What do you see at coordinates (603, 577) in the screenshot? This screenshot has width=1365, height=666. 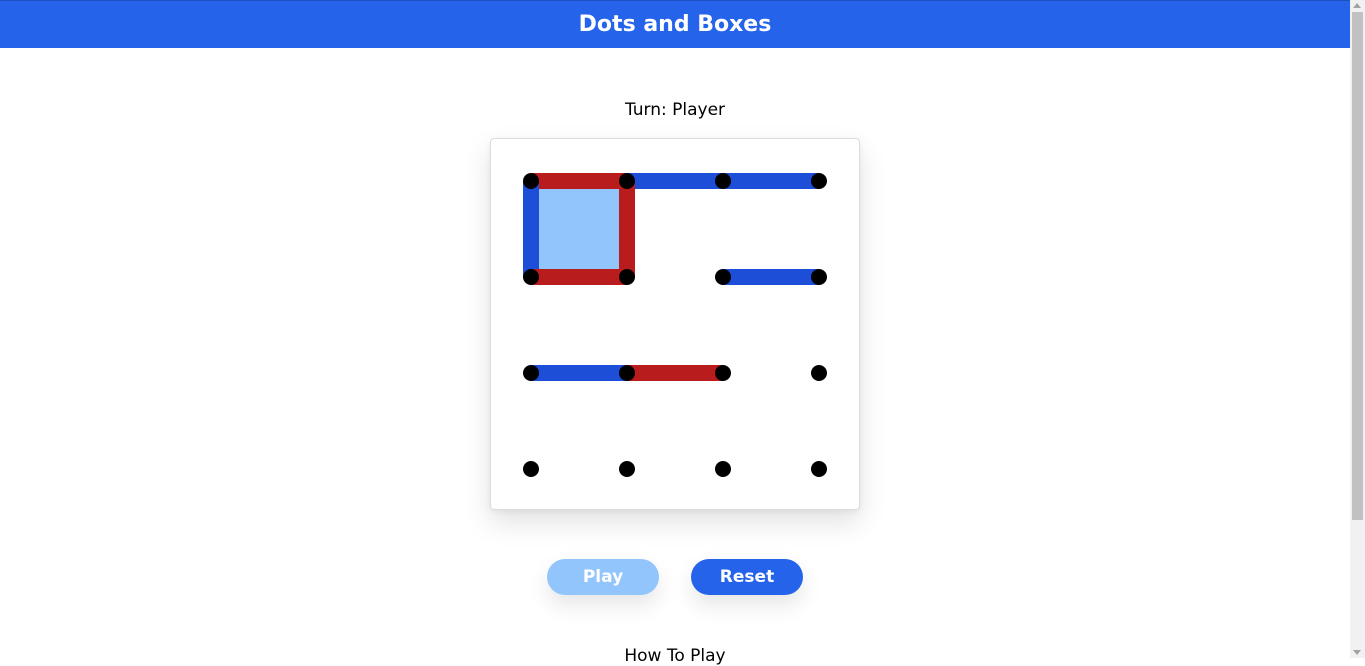 I see `play-button: Play` at bounding box center [603, 577].